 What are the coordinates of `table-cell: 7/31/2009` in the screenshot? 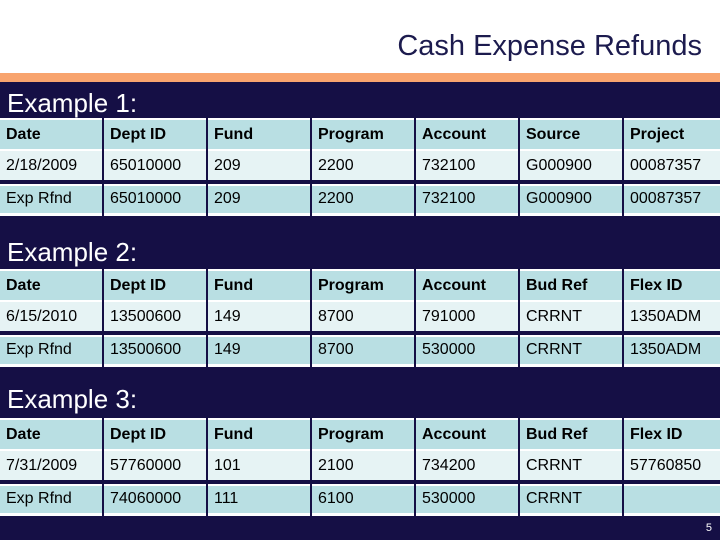 It's located at (51, 464).